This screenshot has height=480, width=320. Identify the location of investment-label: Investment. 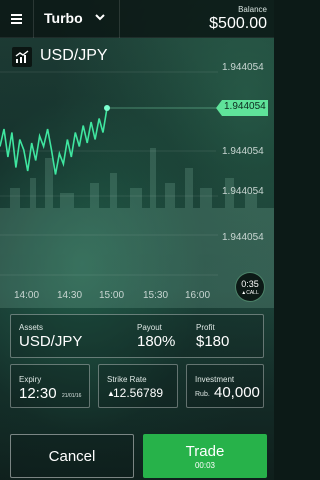
(215, 379).